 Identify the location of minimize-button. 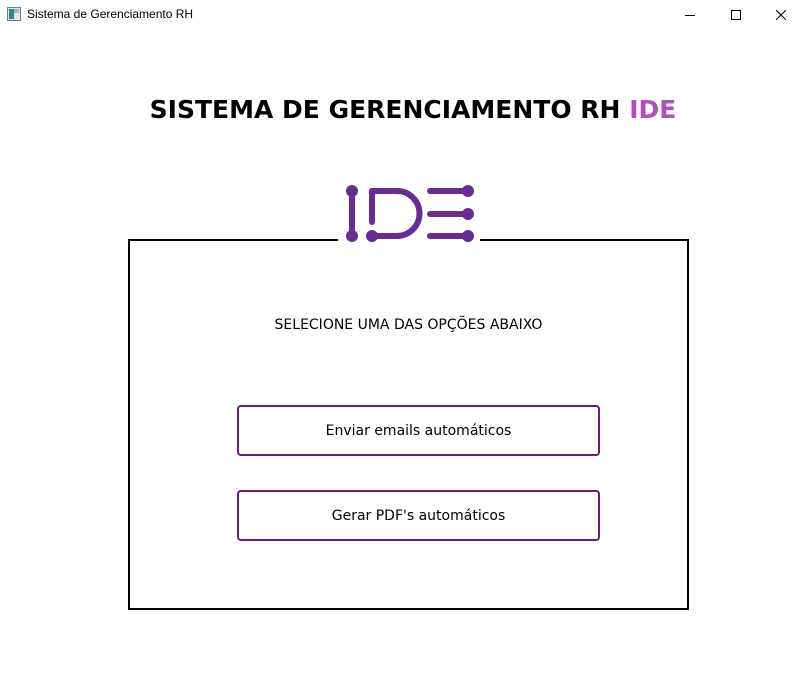
(690, 15).